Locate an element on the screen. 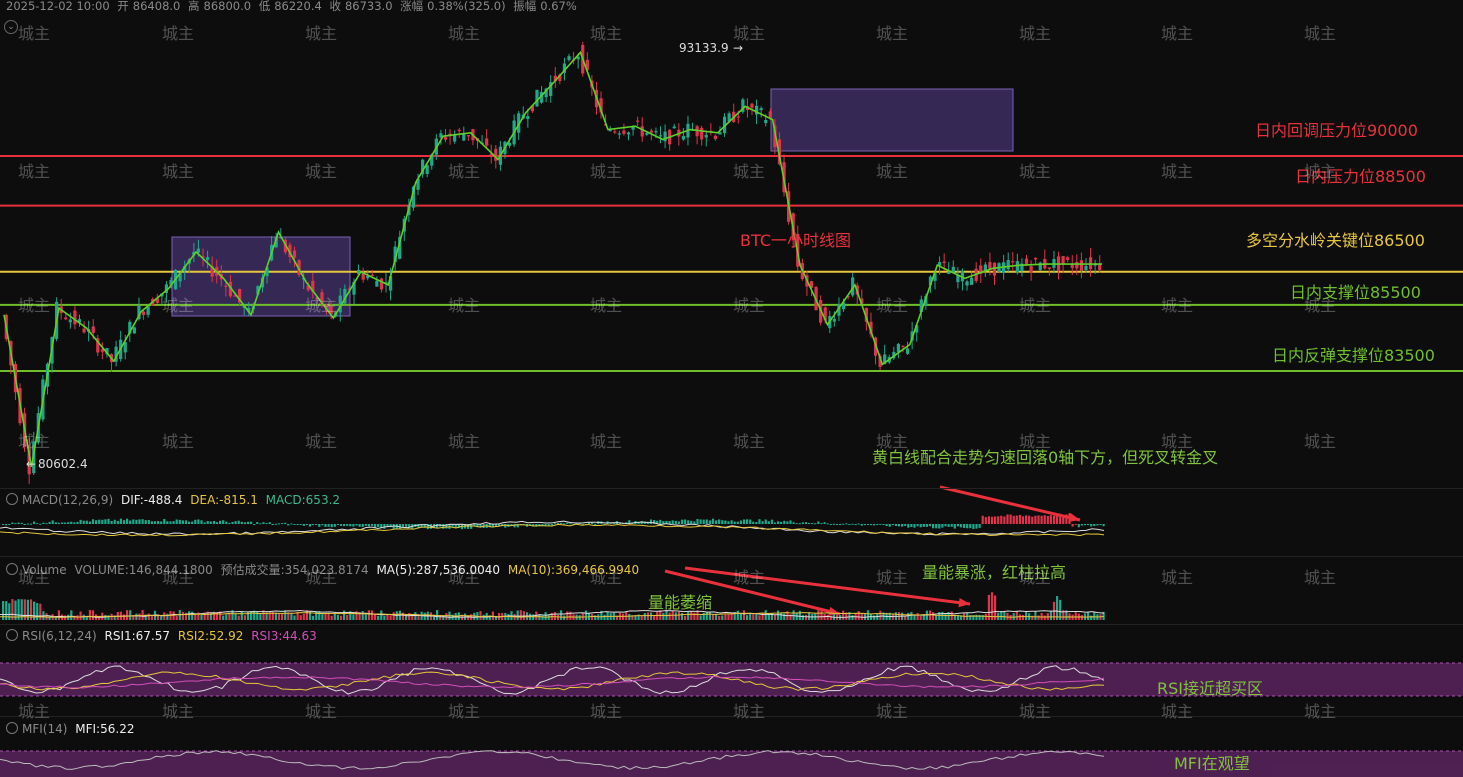  rsi2-value: RSI2:52.92 is located at coordinates (210, 636).